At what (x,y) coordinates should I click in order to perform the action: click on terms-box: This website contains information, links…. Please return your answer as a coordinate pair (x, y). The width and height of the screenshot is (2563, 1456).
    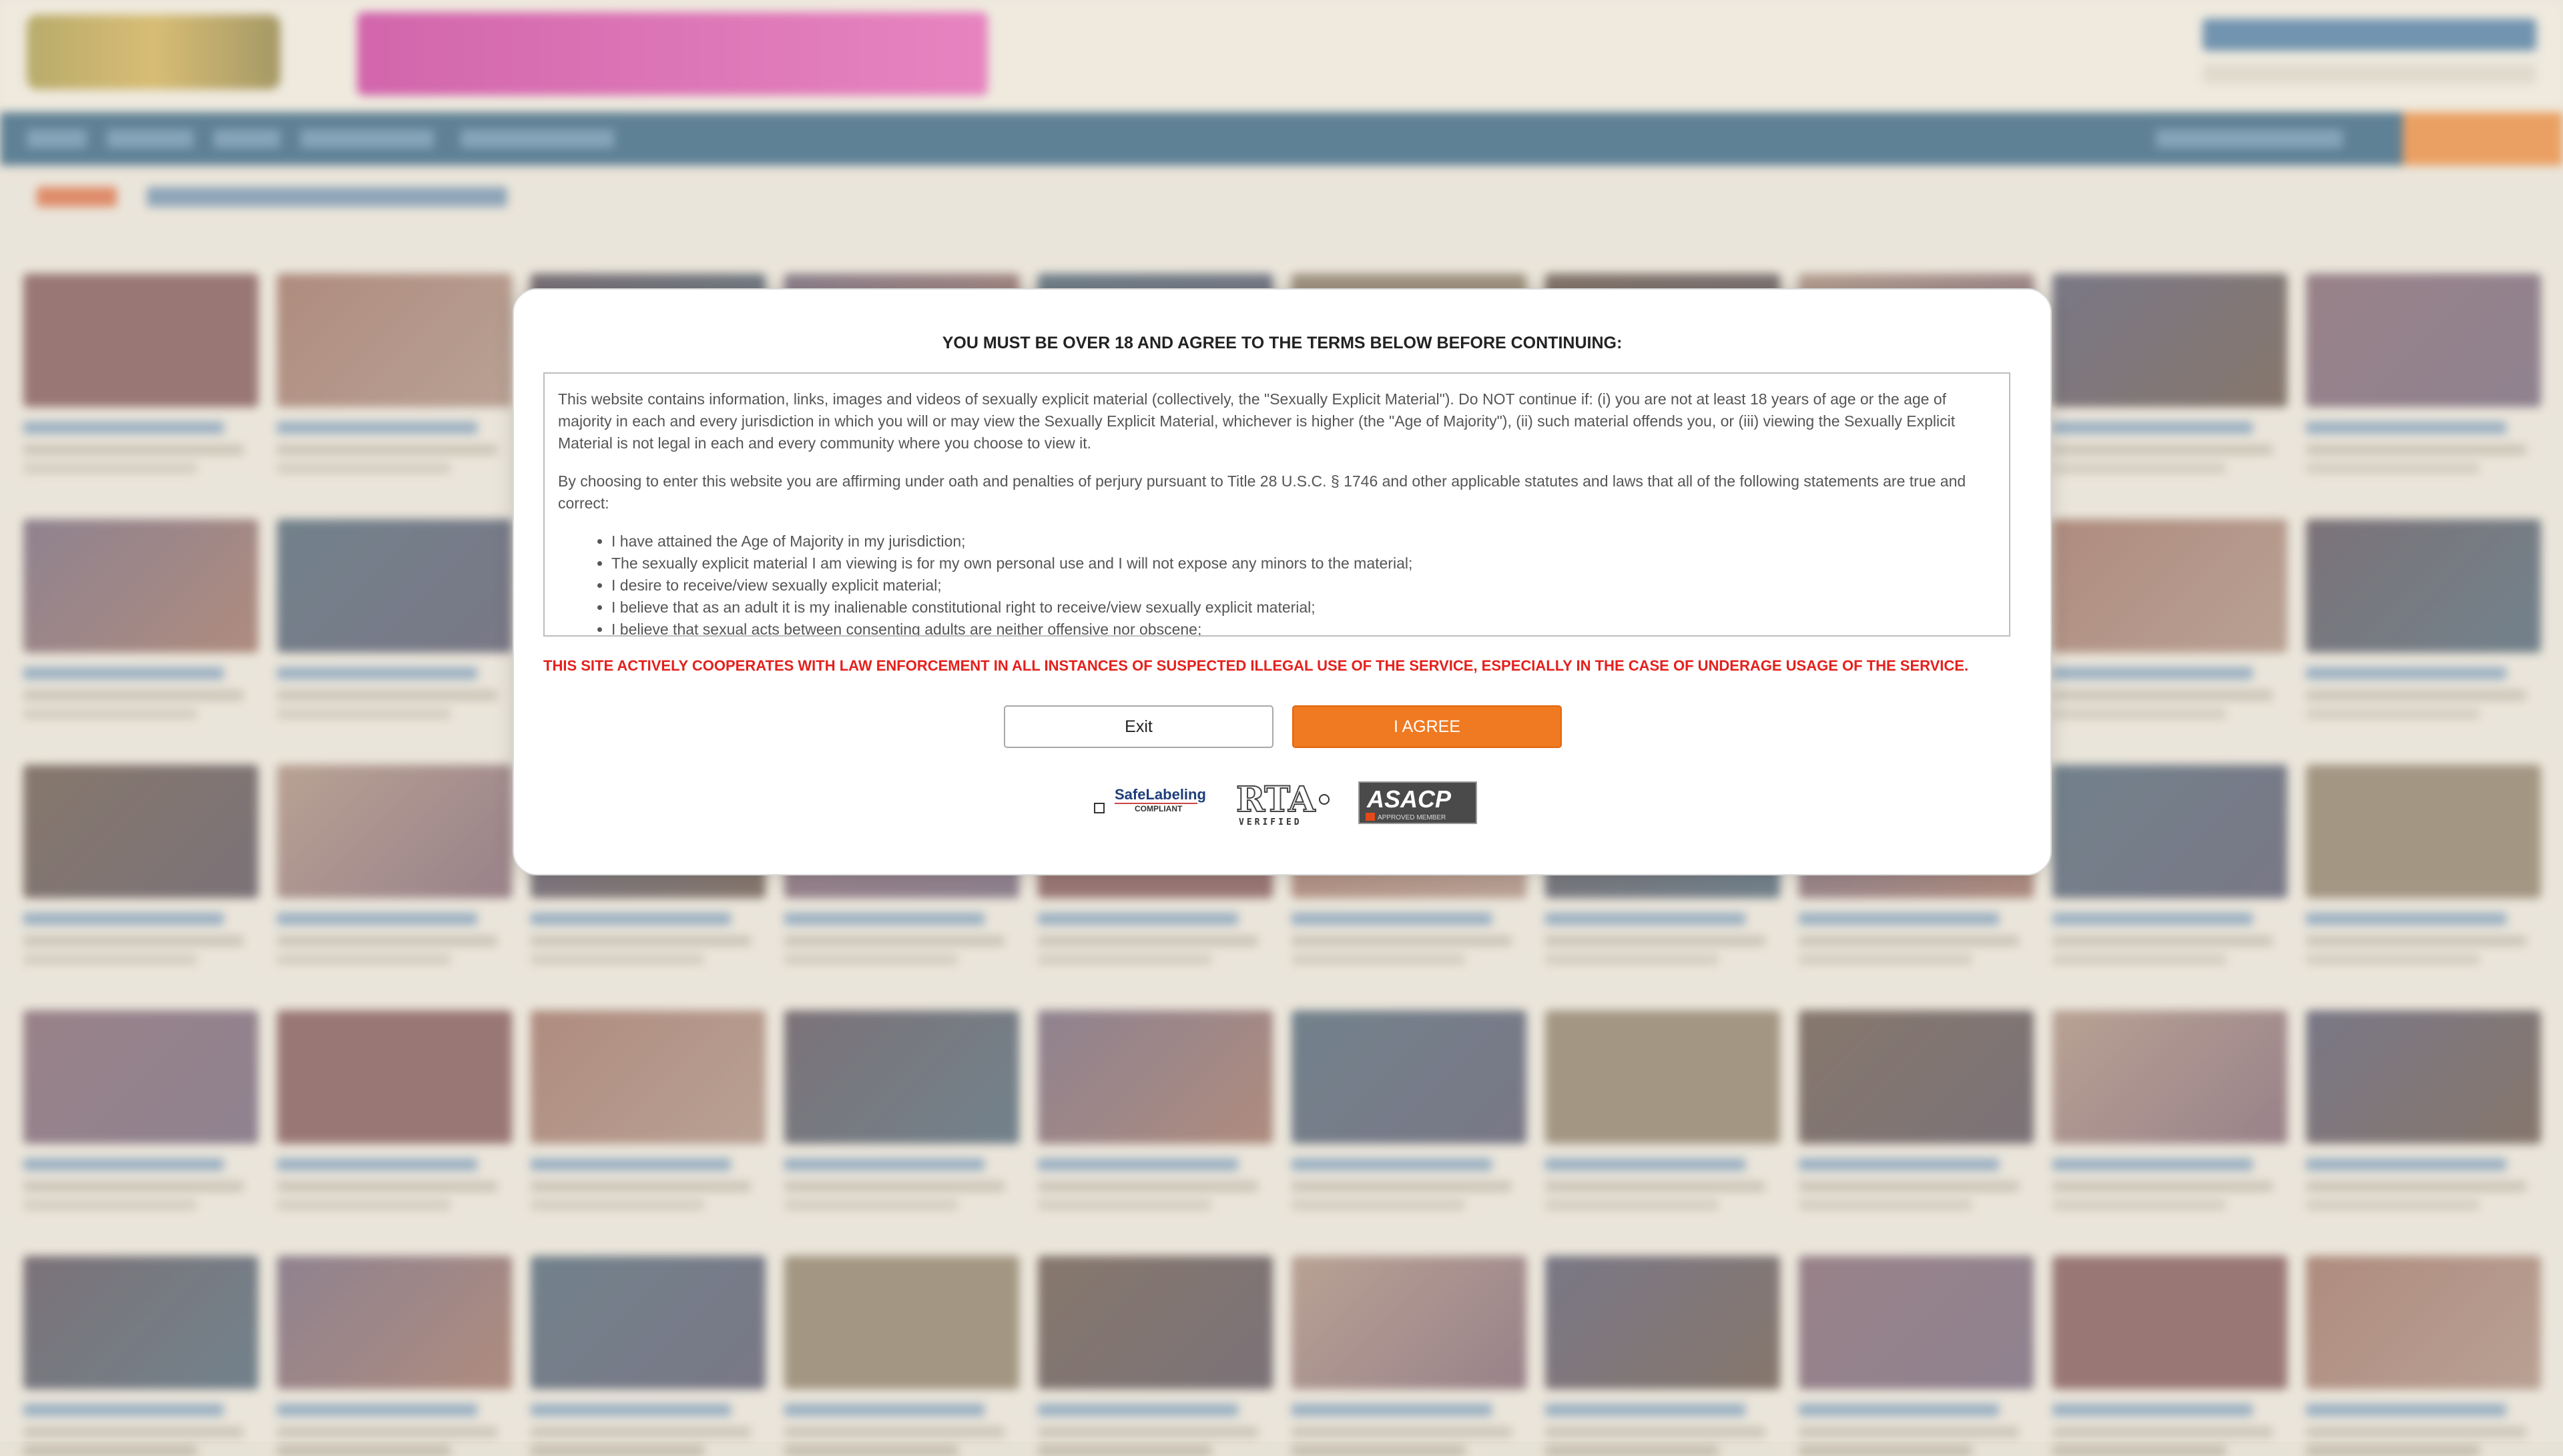
    Looking at the image, I should click on (1276, 504).